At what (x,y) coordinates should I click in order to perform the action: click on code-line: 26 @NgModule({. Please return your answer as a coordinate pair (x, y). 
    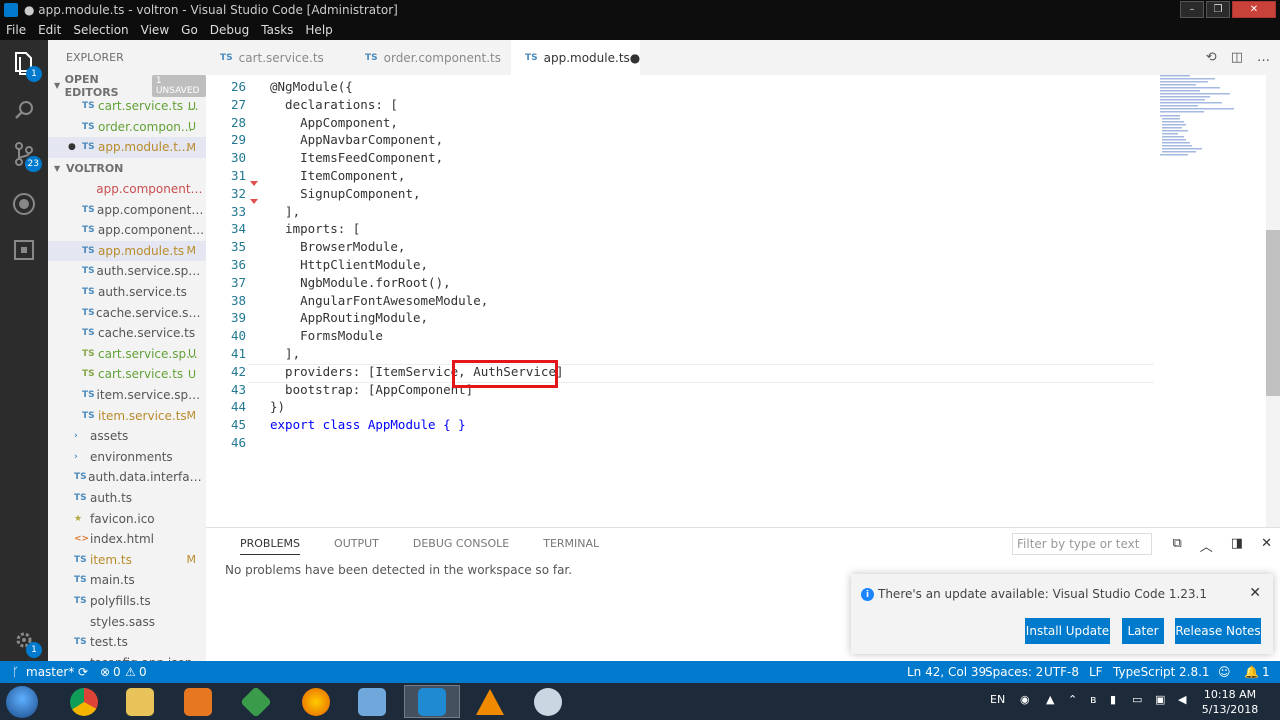
    Looking at the image, I should click on (743, 87).